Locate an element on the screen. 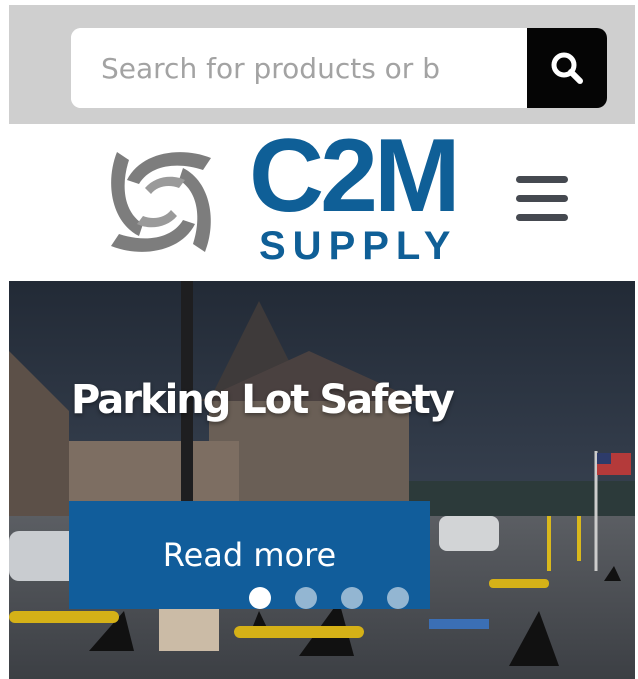  brand-name: C2M is located at coordinates (355, 176).